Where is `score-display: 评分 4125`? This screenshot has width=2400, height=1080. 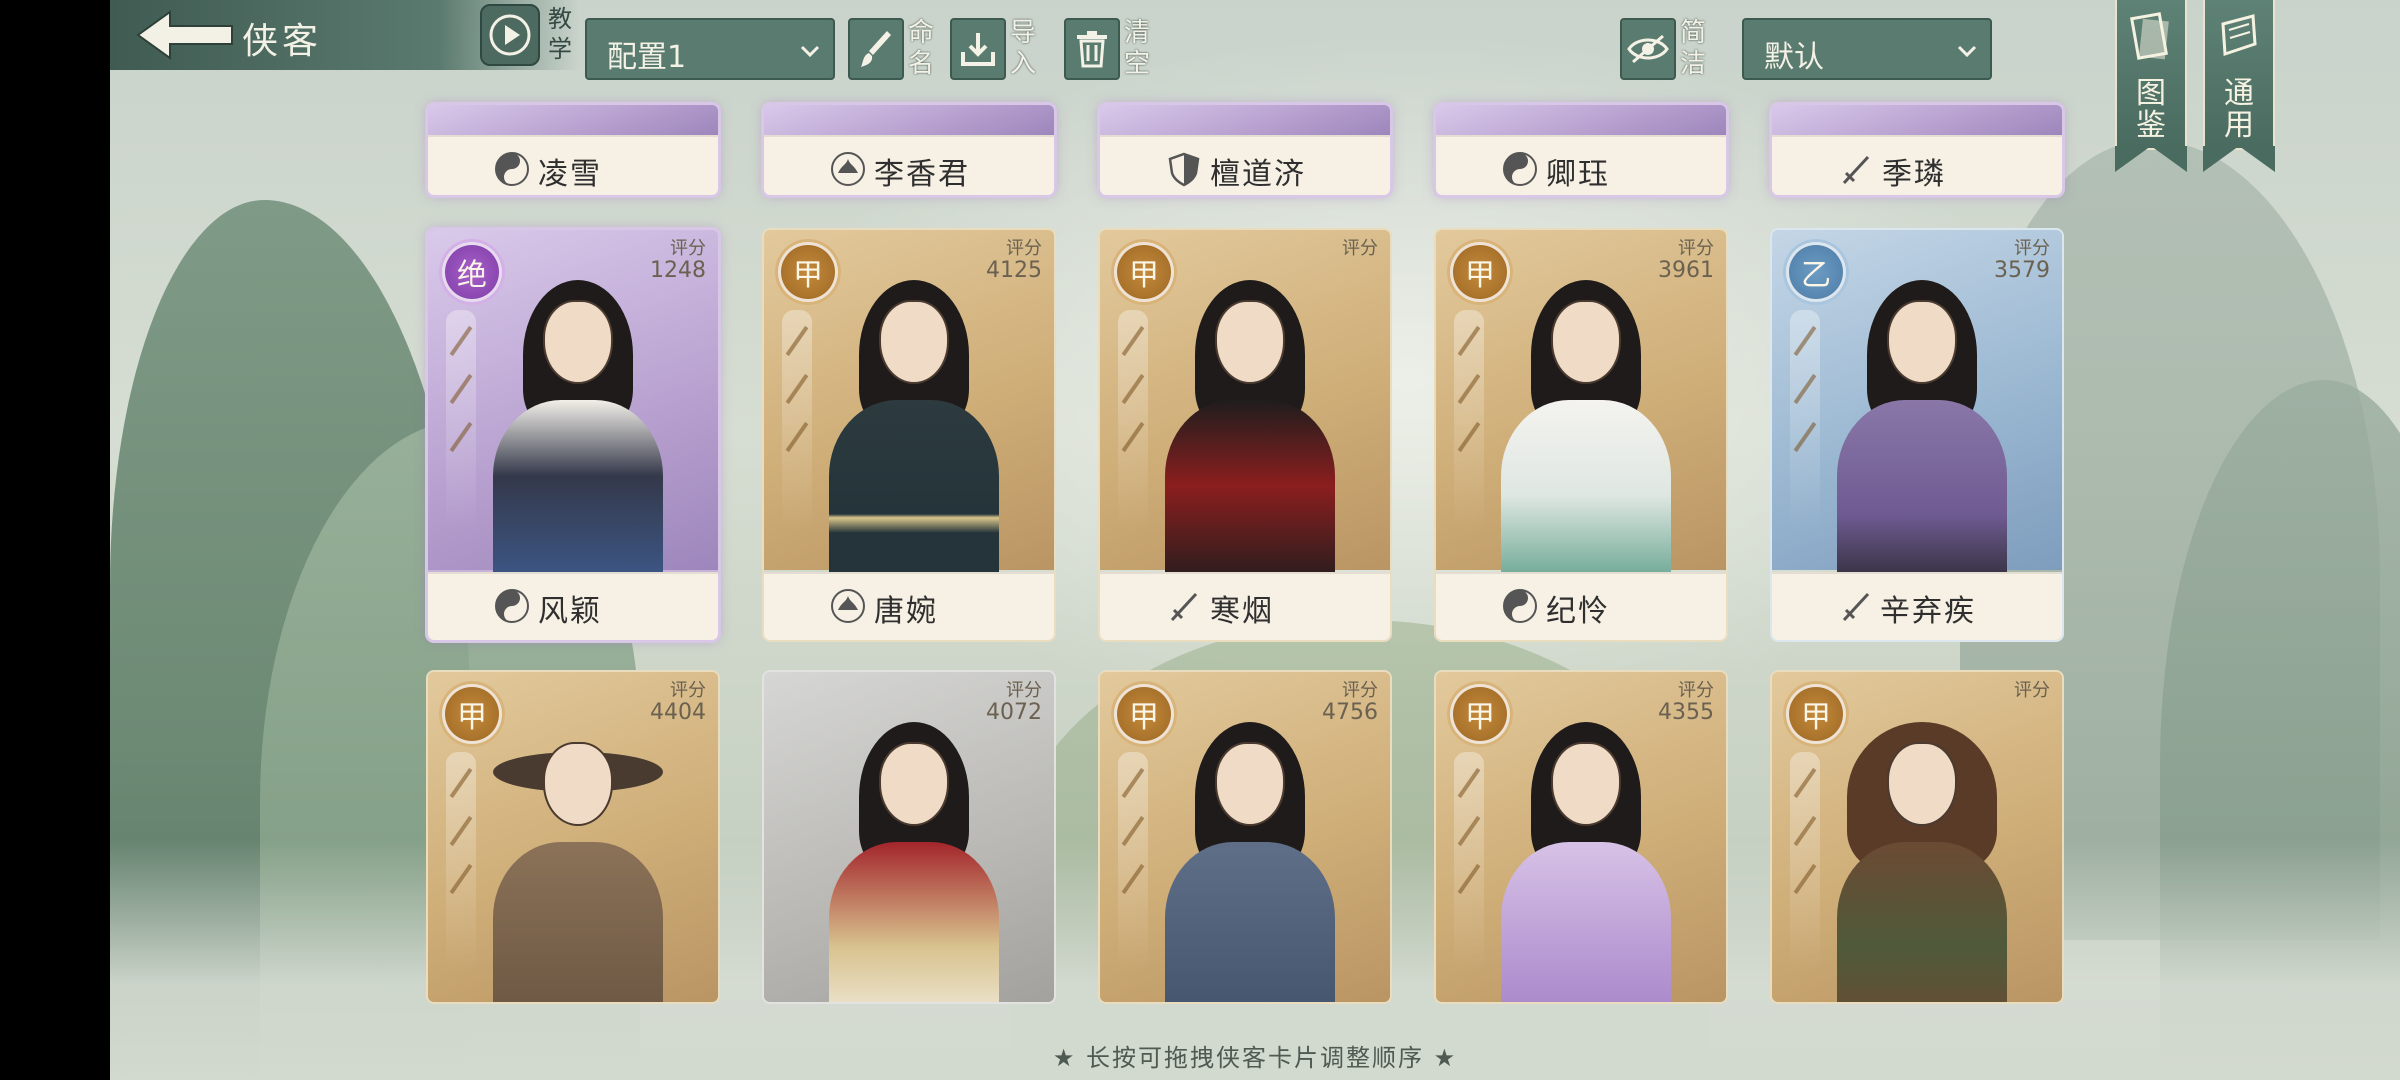 score-display: 评分 4125 is located at coordinates (1014, 260).